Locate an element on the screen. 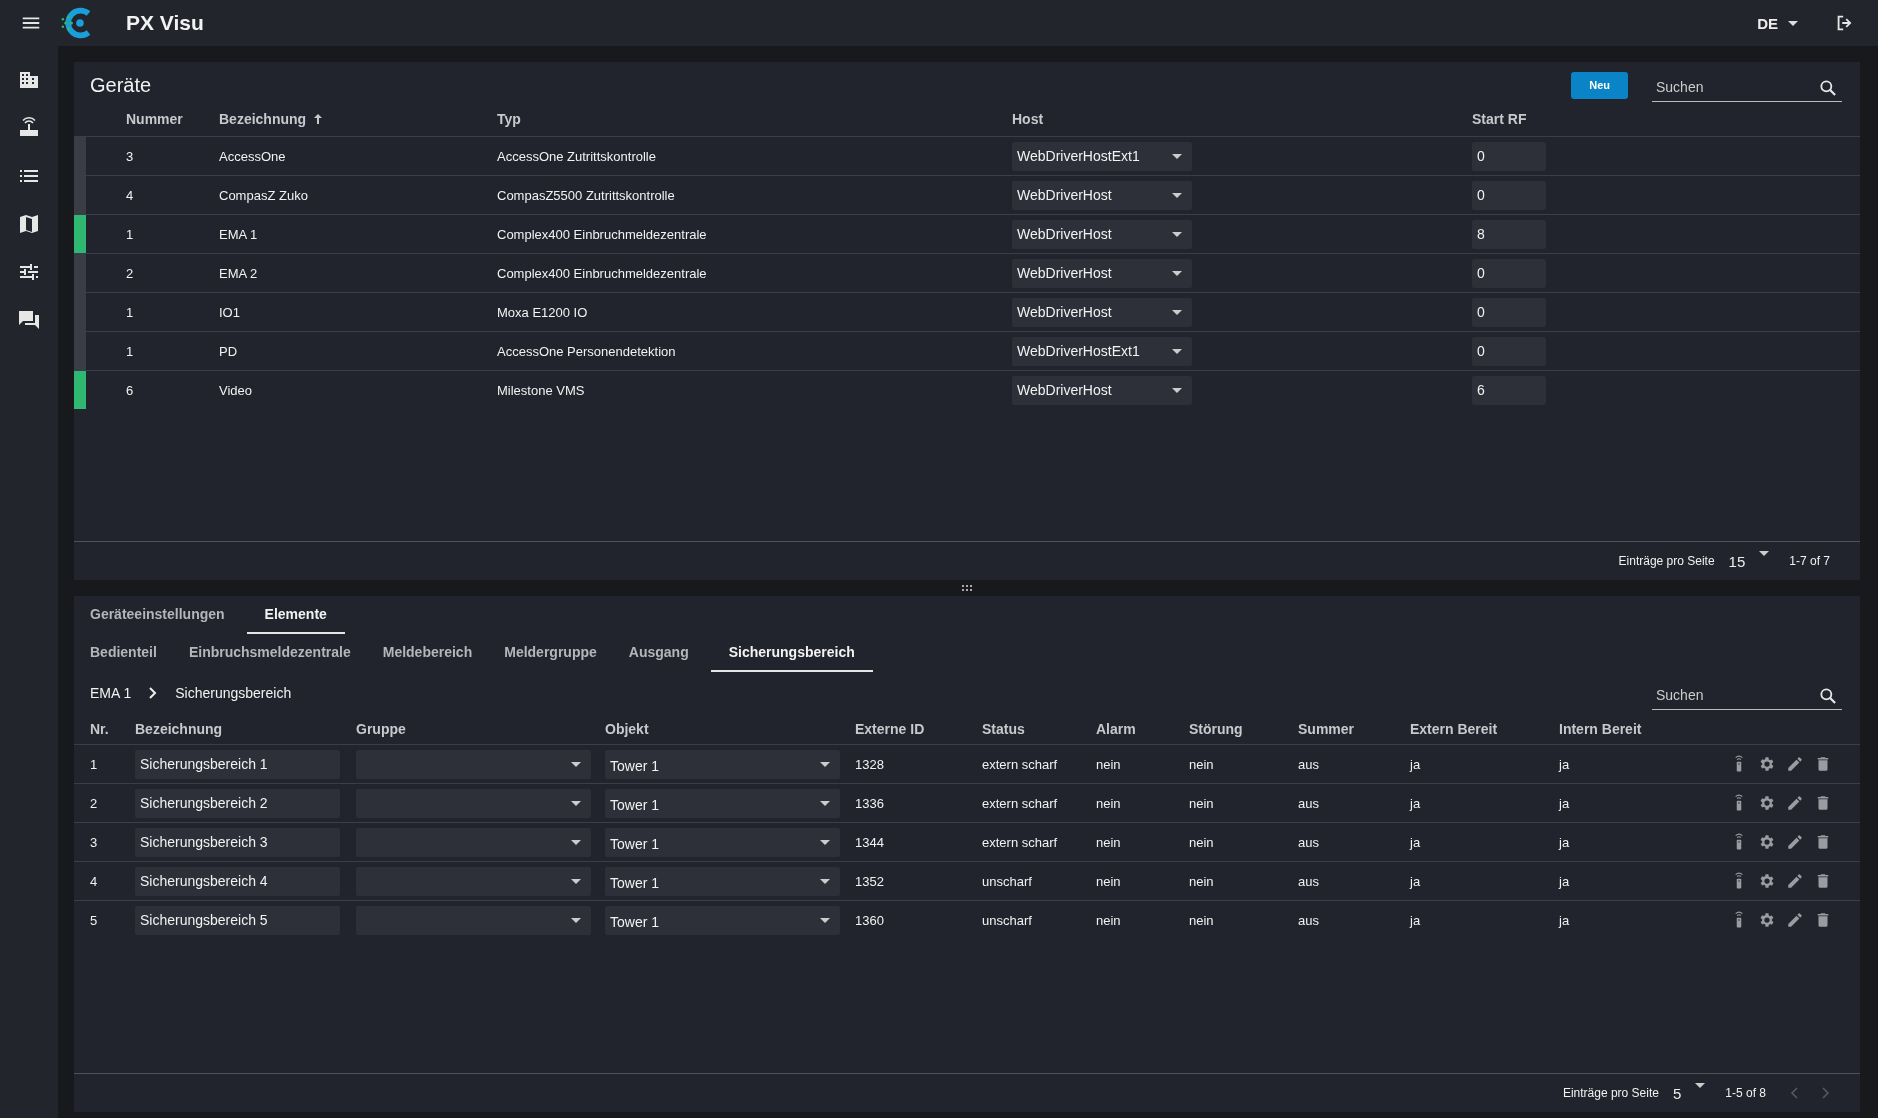 The image size is (1878, 1118). tab: Bedienteil is located at coordinates (123, 658).